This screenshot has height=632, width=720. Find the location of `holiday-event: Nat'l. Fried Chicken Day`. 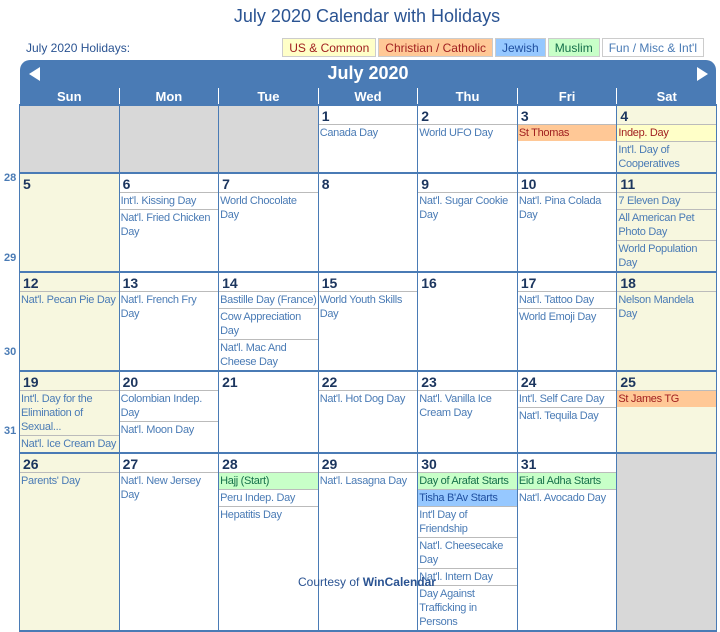

holiday-event: Nat'l. Fried Chicken Day is located at coordinates (169, 224).